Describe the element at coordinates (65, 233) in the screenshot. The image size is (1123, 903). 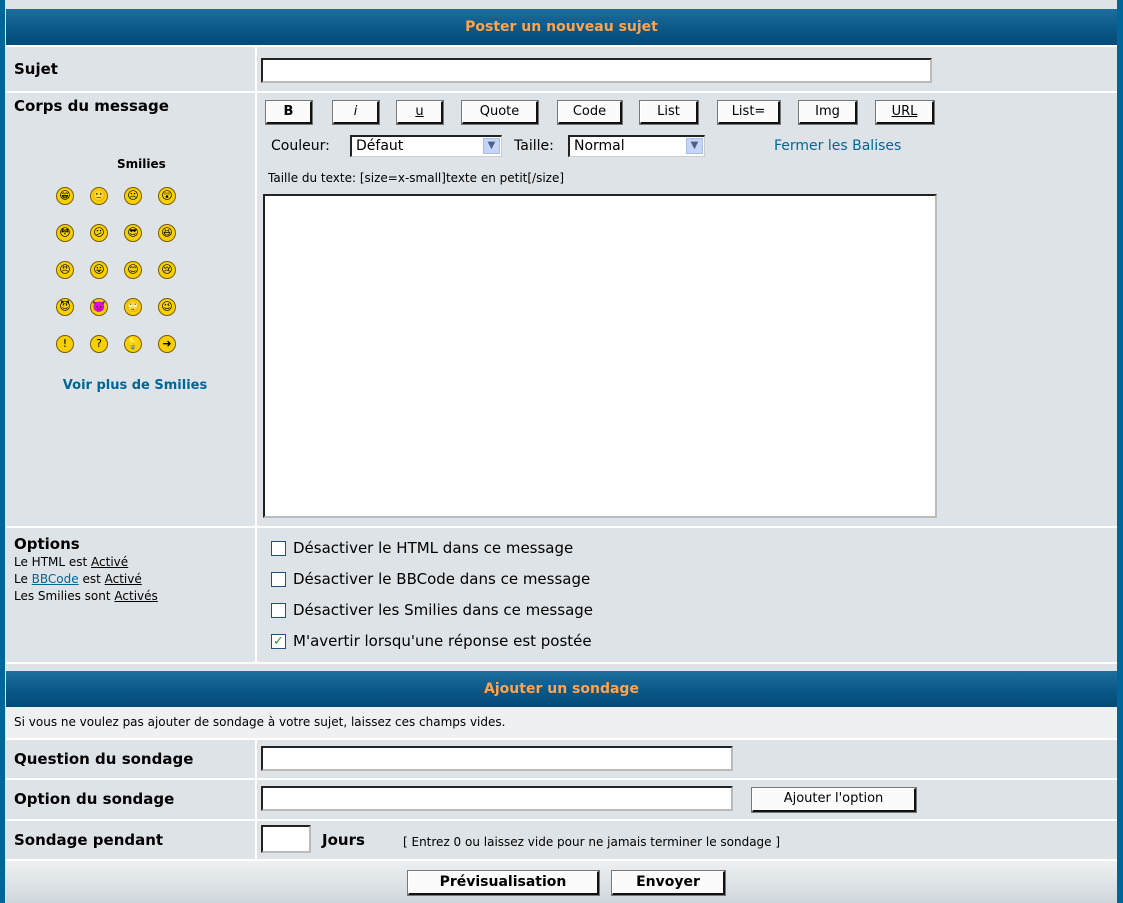
I see `shocked-smiley-icon: 😳` at that location.